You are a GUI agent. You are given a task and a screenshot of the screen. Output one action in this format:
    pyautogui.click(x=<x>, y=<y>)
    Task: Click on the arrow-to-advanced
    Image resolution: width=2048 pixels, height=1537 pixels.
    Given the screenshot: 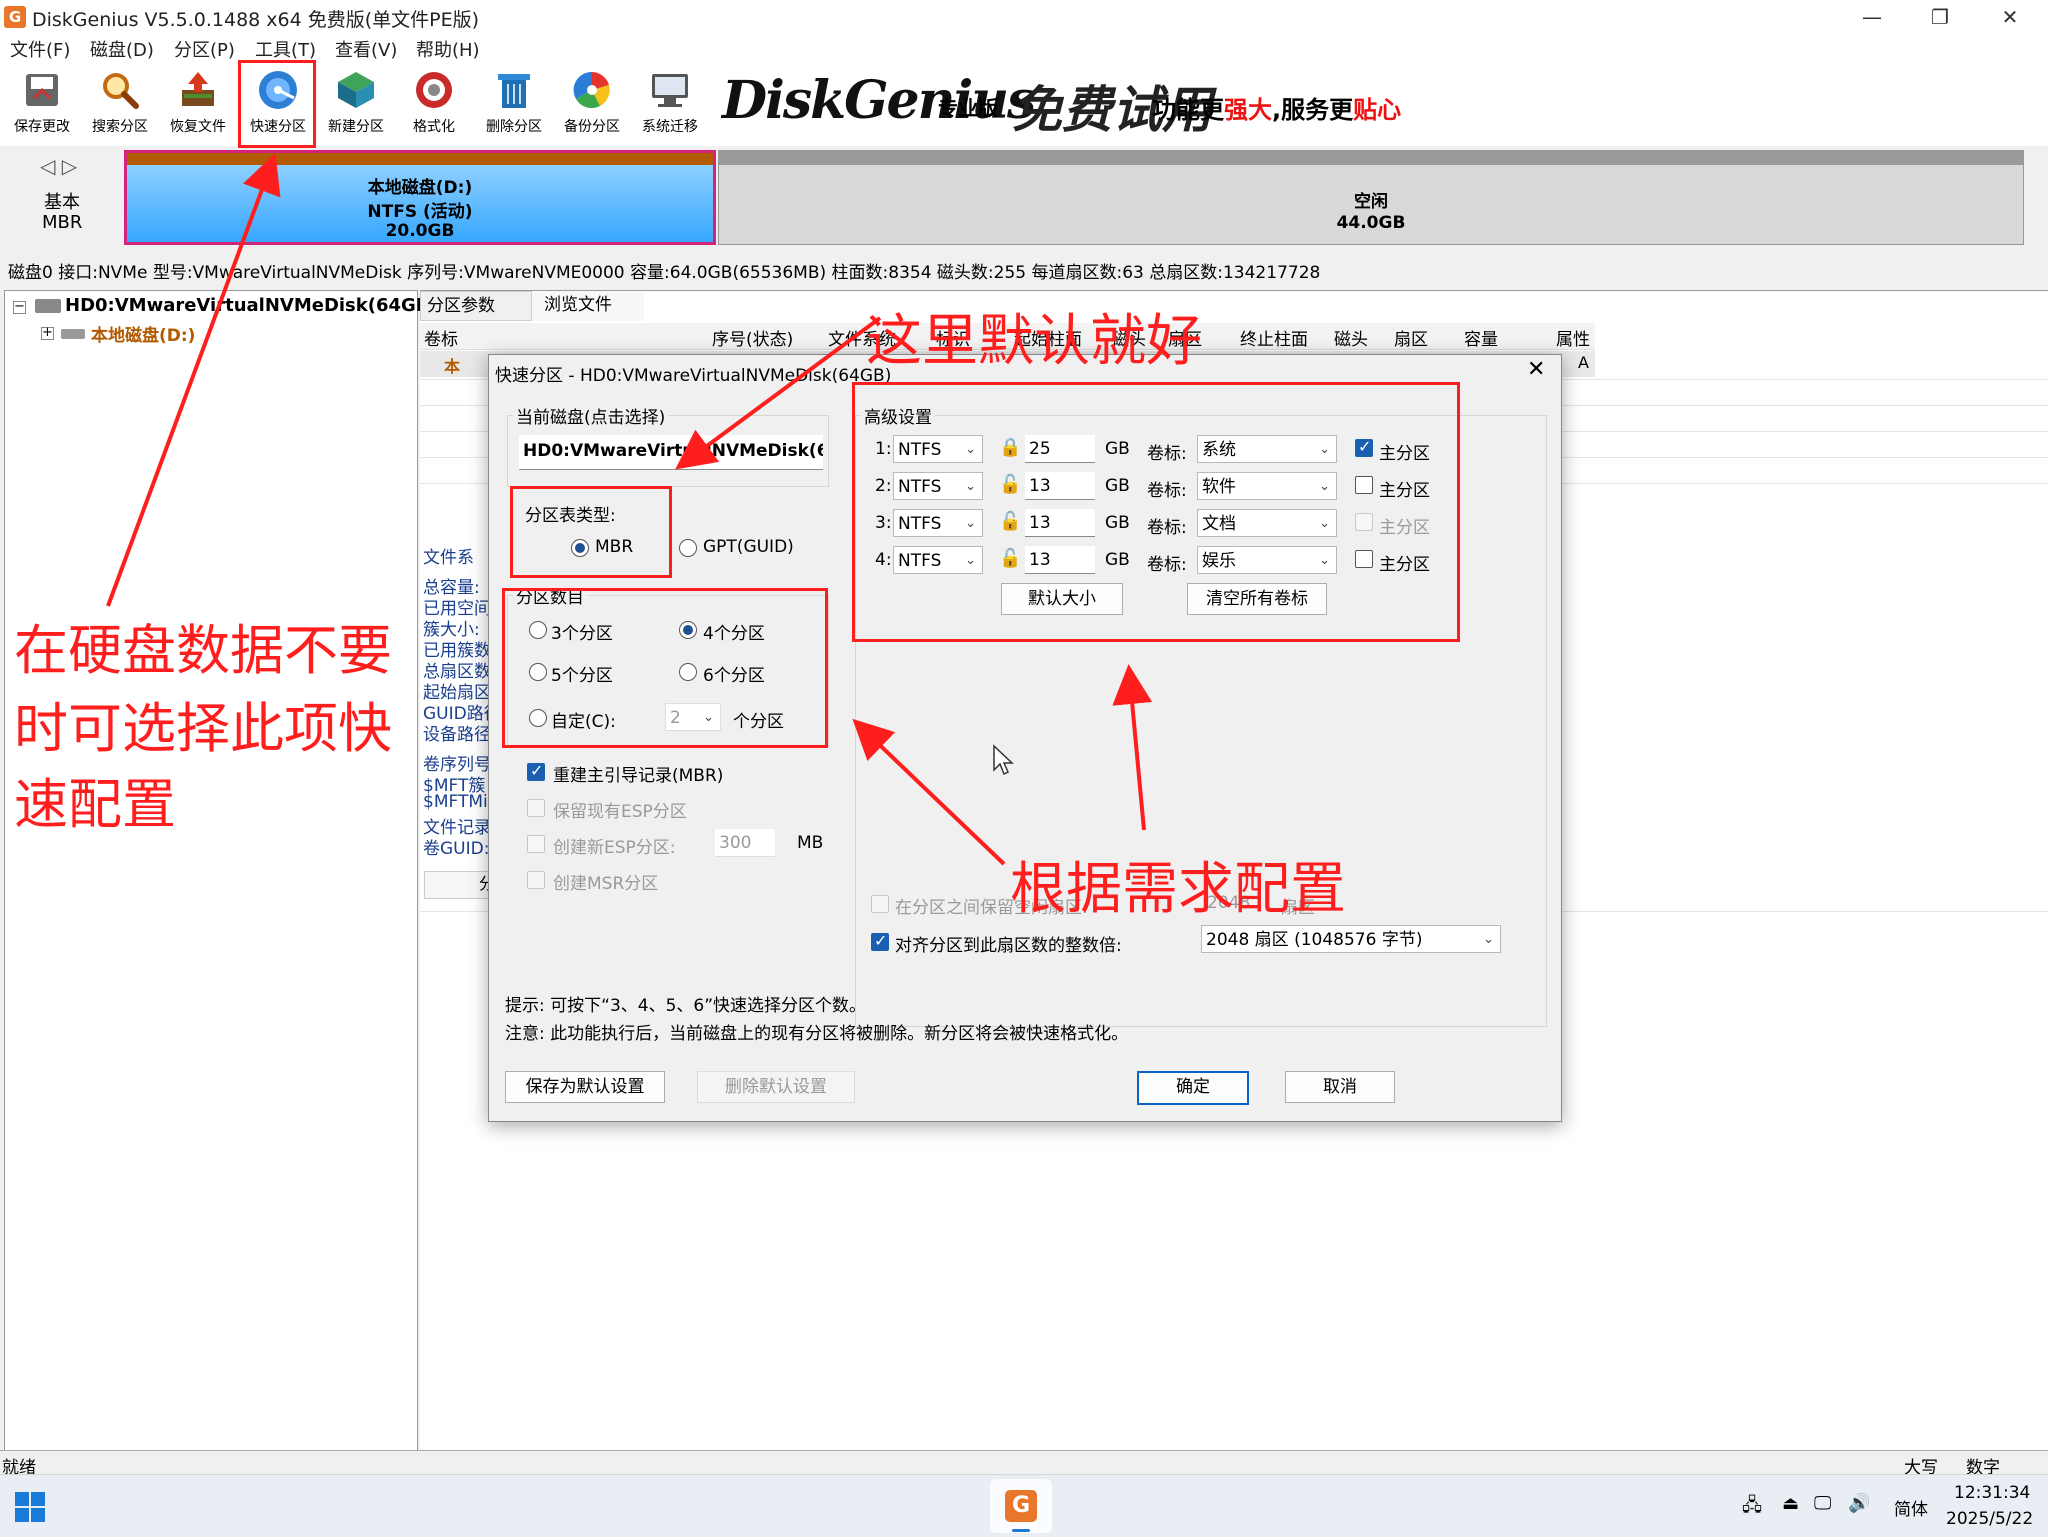 What is the action you would take?
    pyautogui.click(x=1132, y=747)
    